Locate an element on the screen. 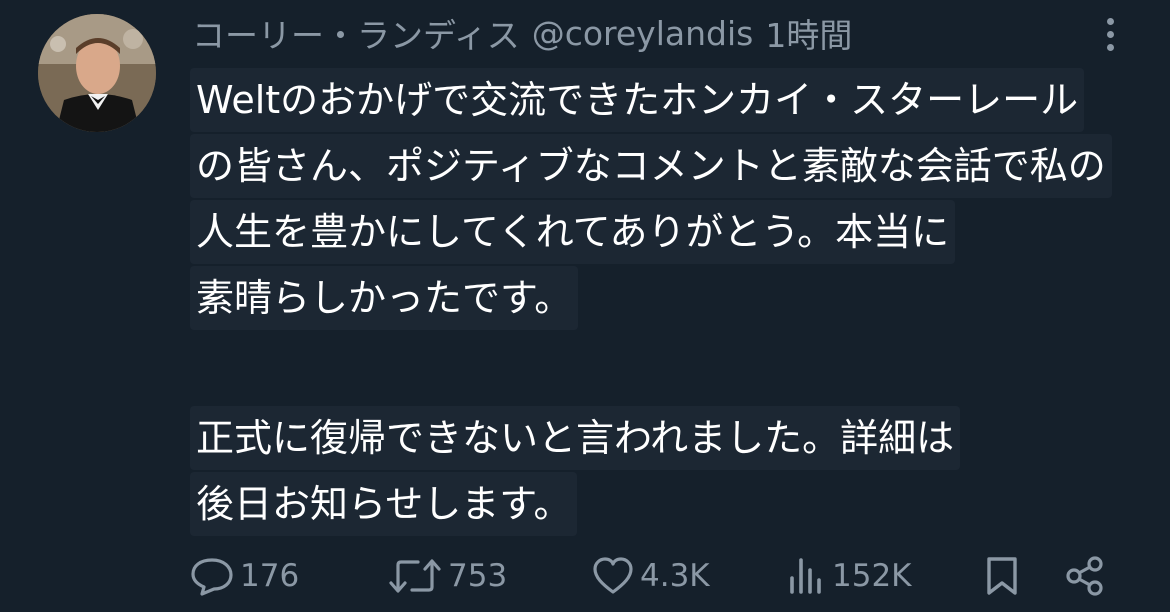  views-button: 152K is located at coordinates (849, 576).